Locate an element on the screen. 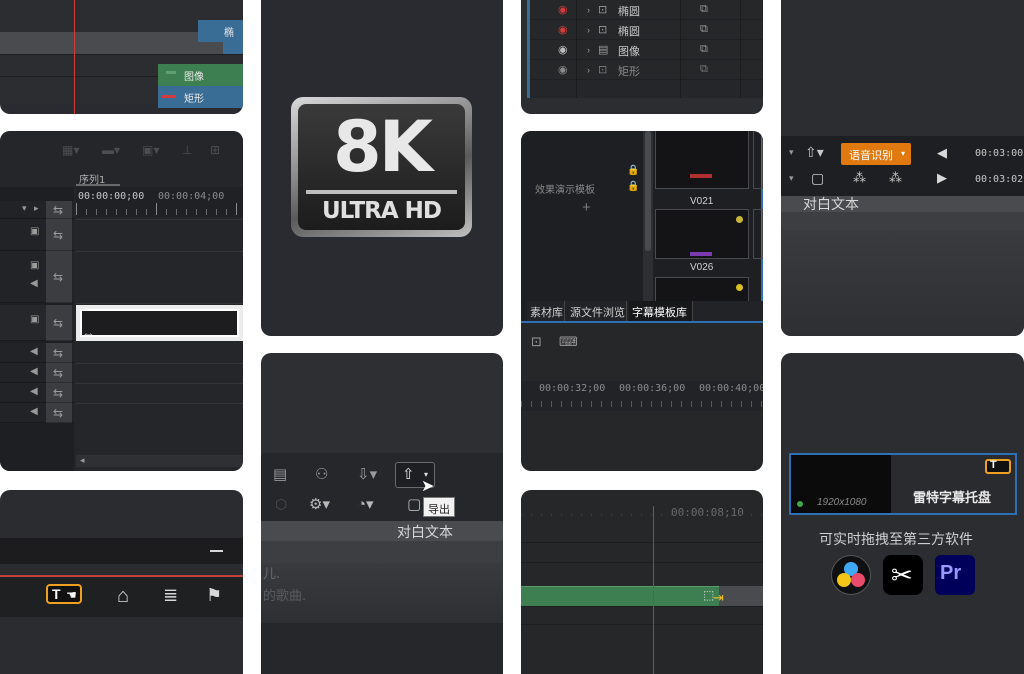  time-ruler: 00:00:00;00 00:00:04;00 is located at coordinates (159, 202).